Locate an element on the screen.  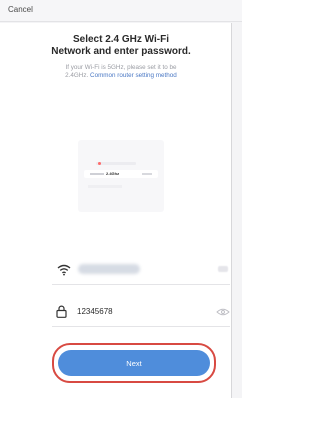
eye-icon is located at coordinates (223, 312).